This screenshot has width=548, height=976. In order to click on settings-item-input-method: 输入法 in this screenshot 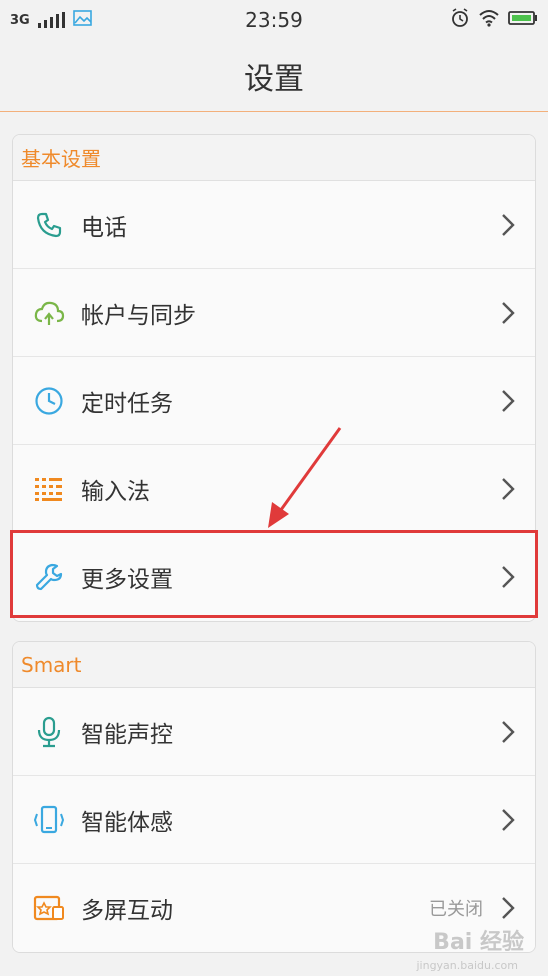, I will do `click(274, 489)`.